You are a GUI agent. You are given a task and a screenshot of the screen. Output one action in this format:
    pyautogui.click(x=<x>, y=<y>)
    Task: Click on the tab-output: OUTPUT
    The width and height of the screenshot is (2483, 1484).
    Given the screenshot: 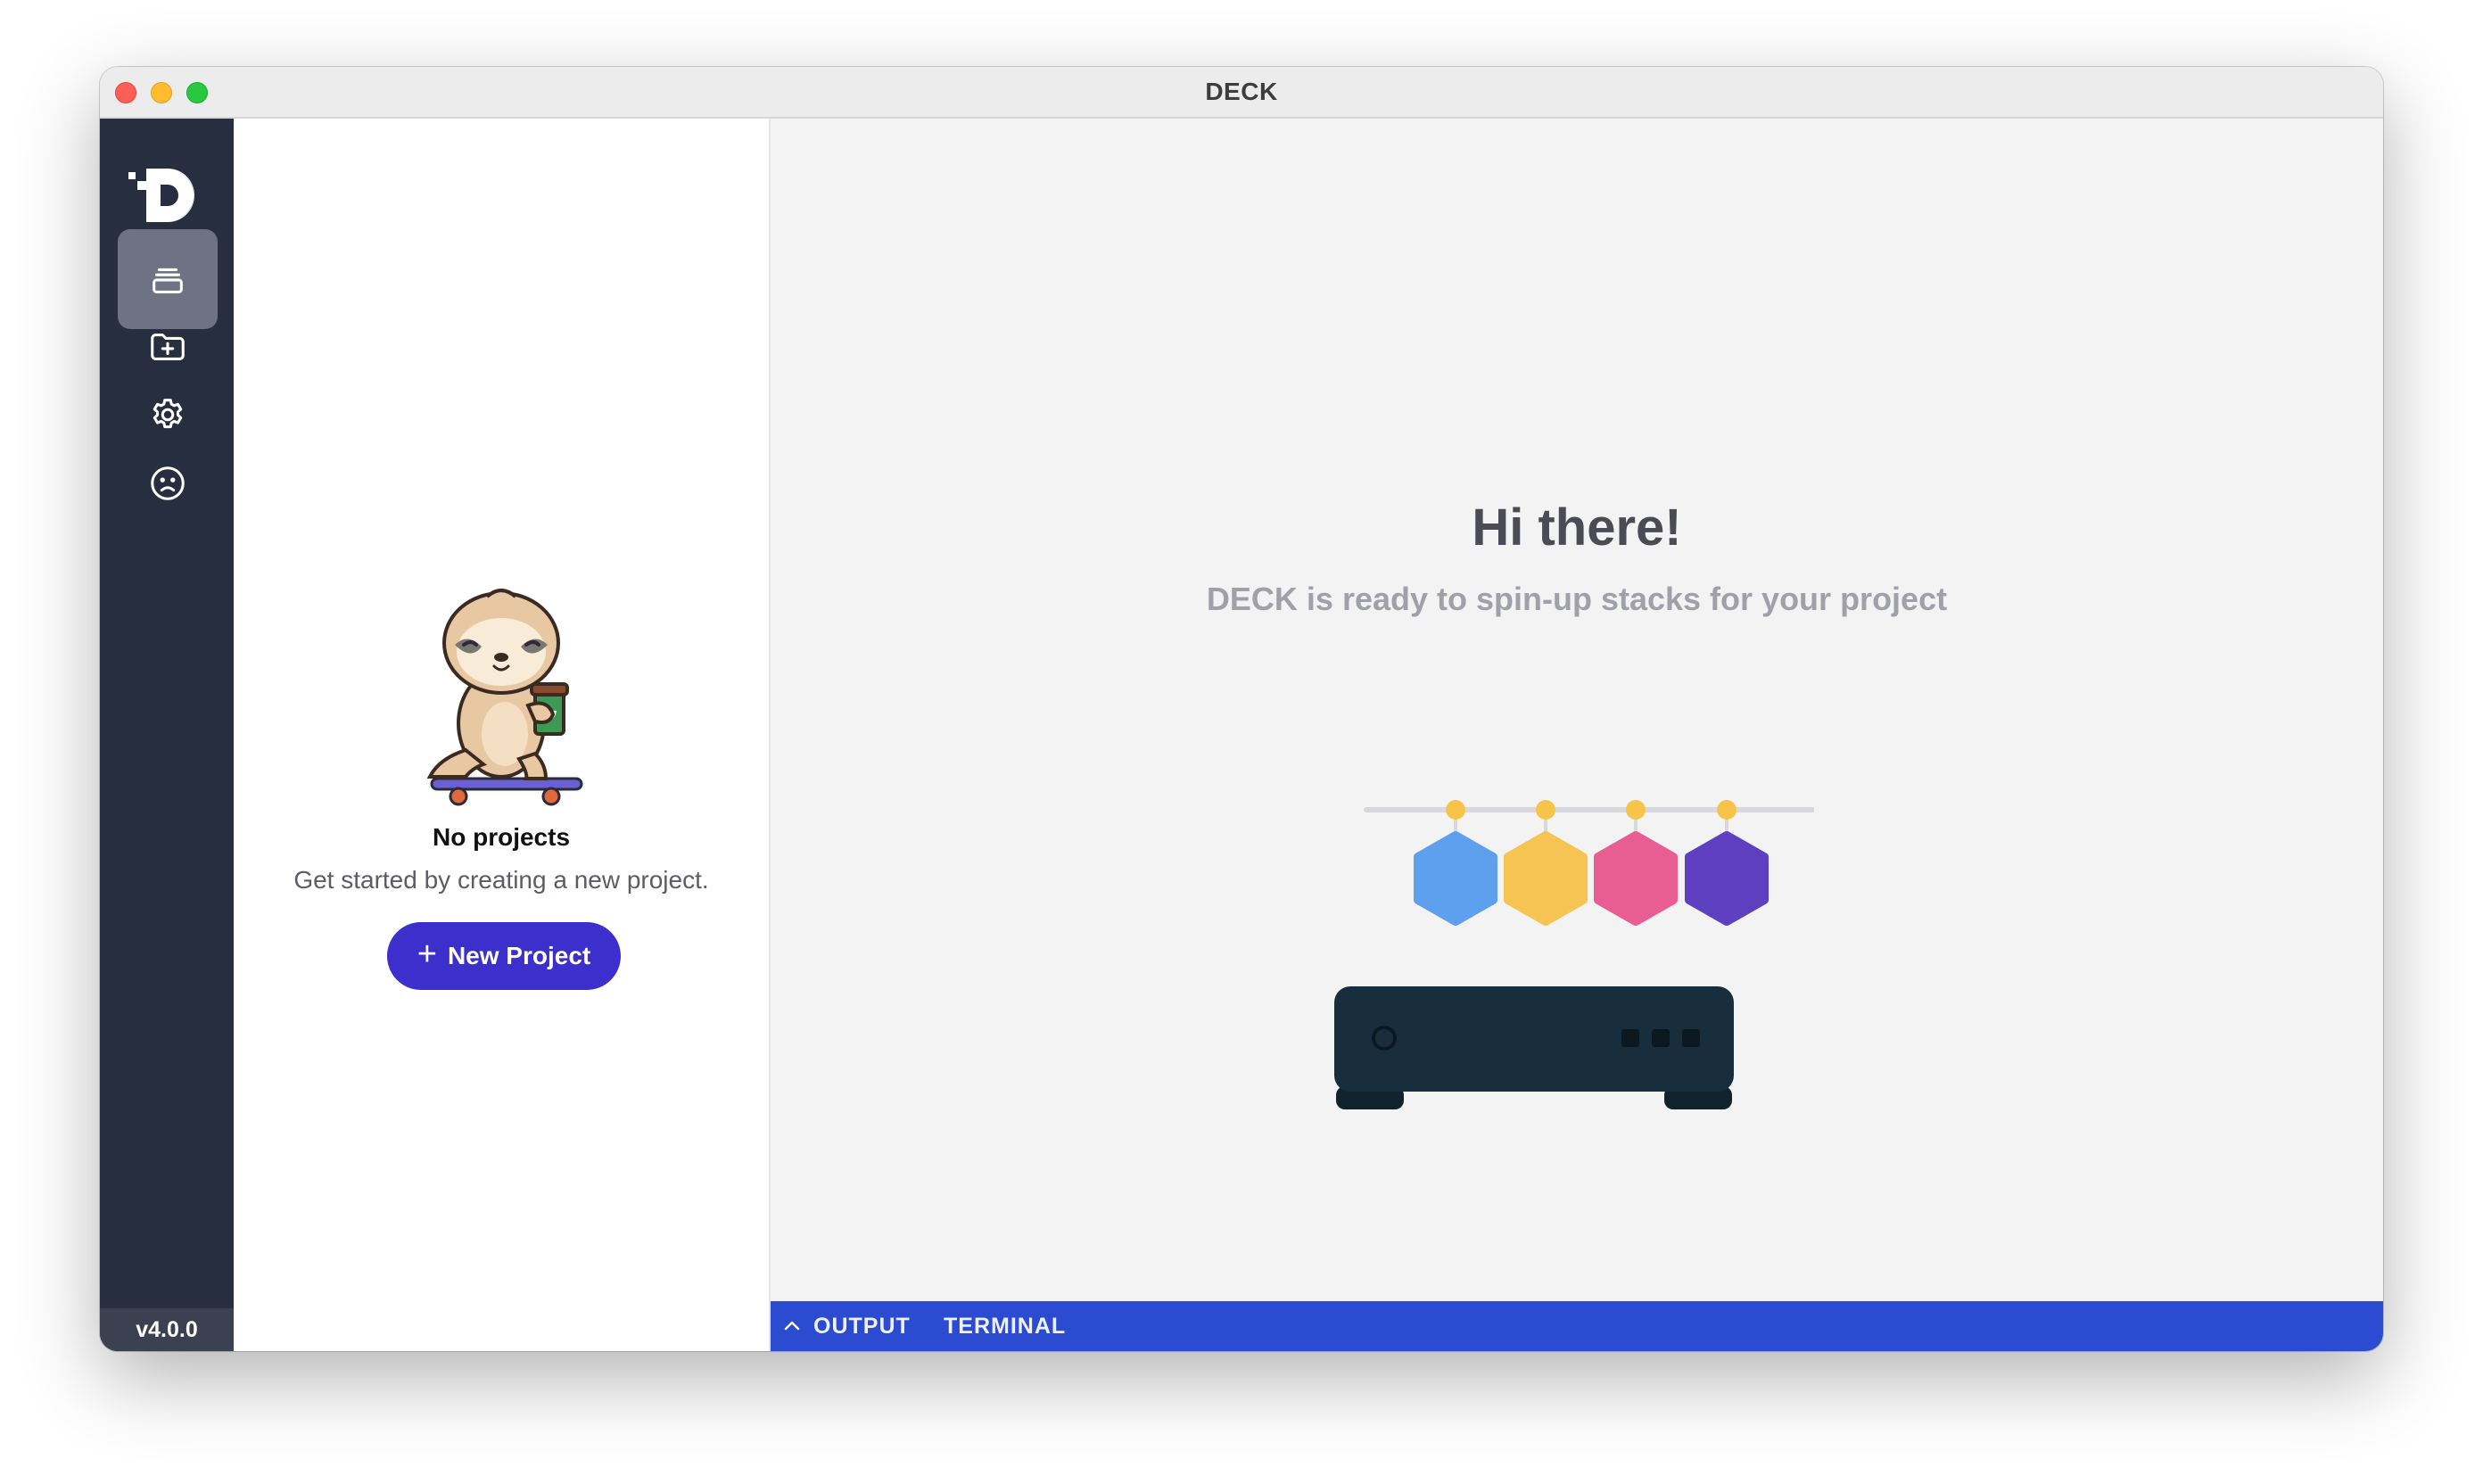 What is the action you would take?
    pyautogui.click(x=846, y=1326)
    